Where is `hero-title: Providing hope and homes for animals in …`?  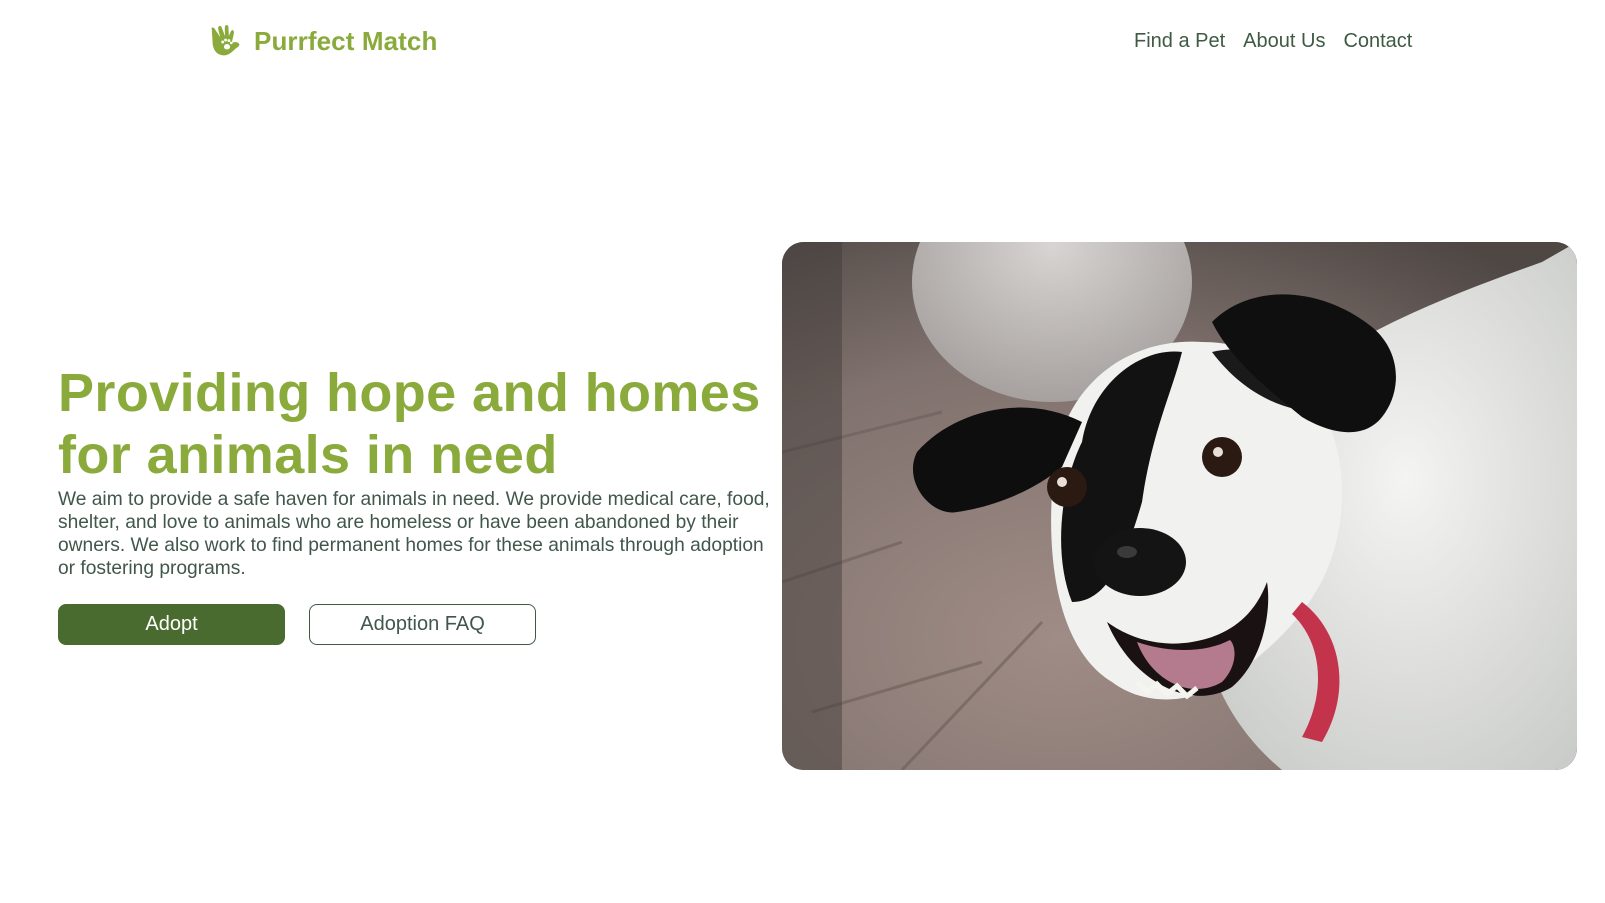 hero-title: Providing hope and homes for animals in … is located at coordinates (409, 424).